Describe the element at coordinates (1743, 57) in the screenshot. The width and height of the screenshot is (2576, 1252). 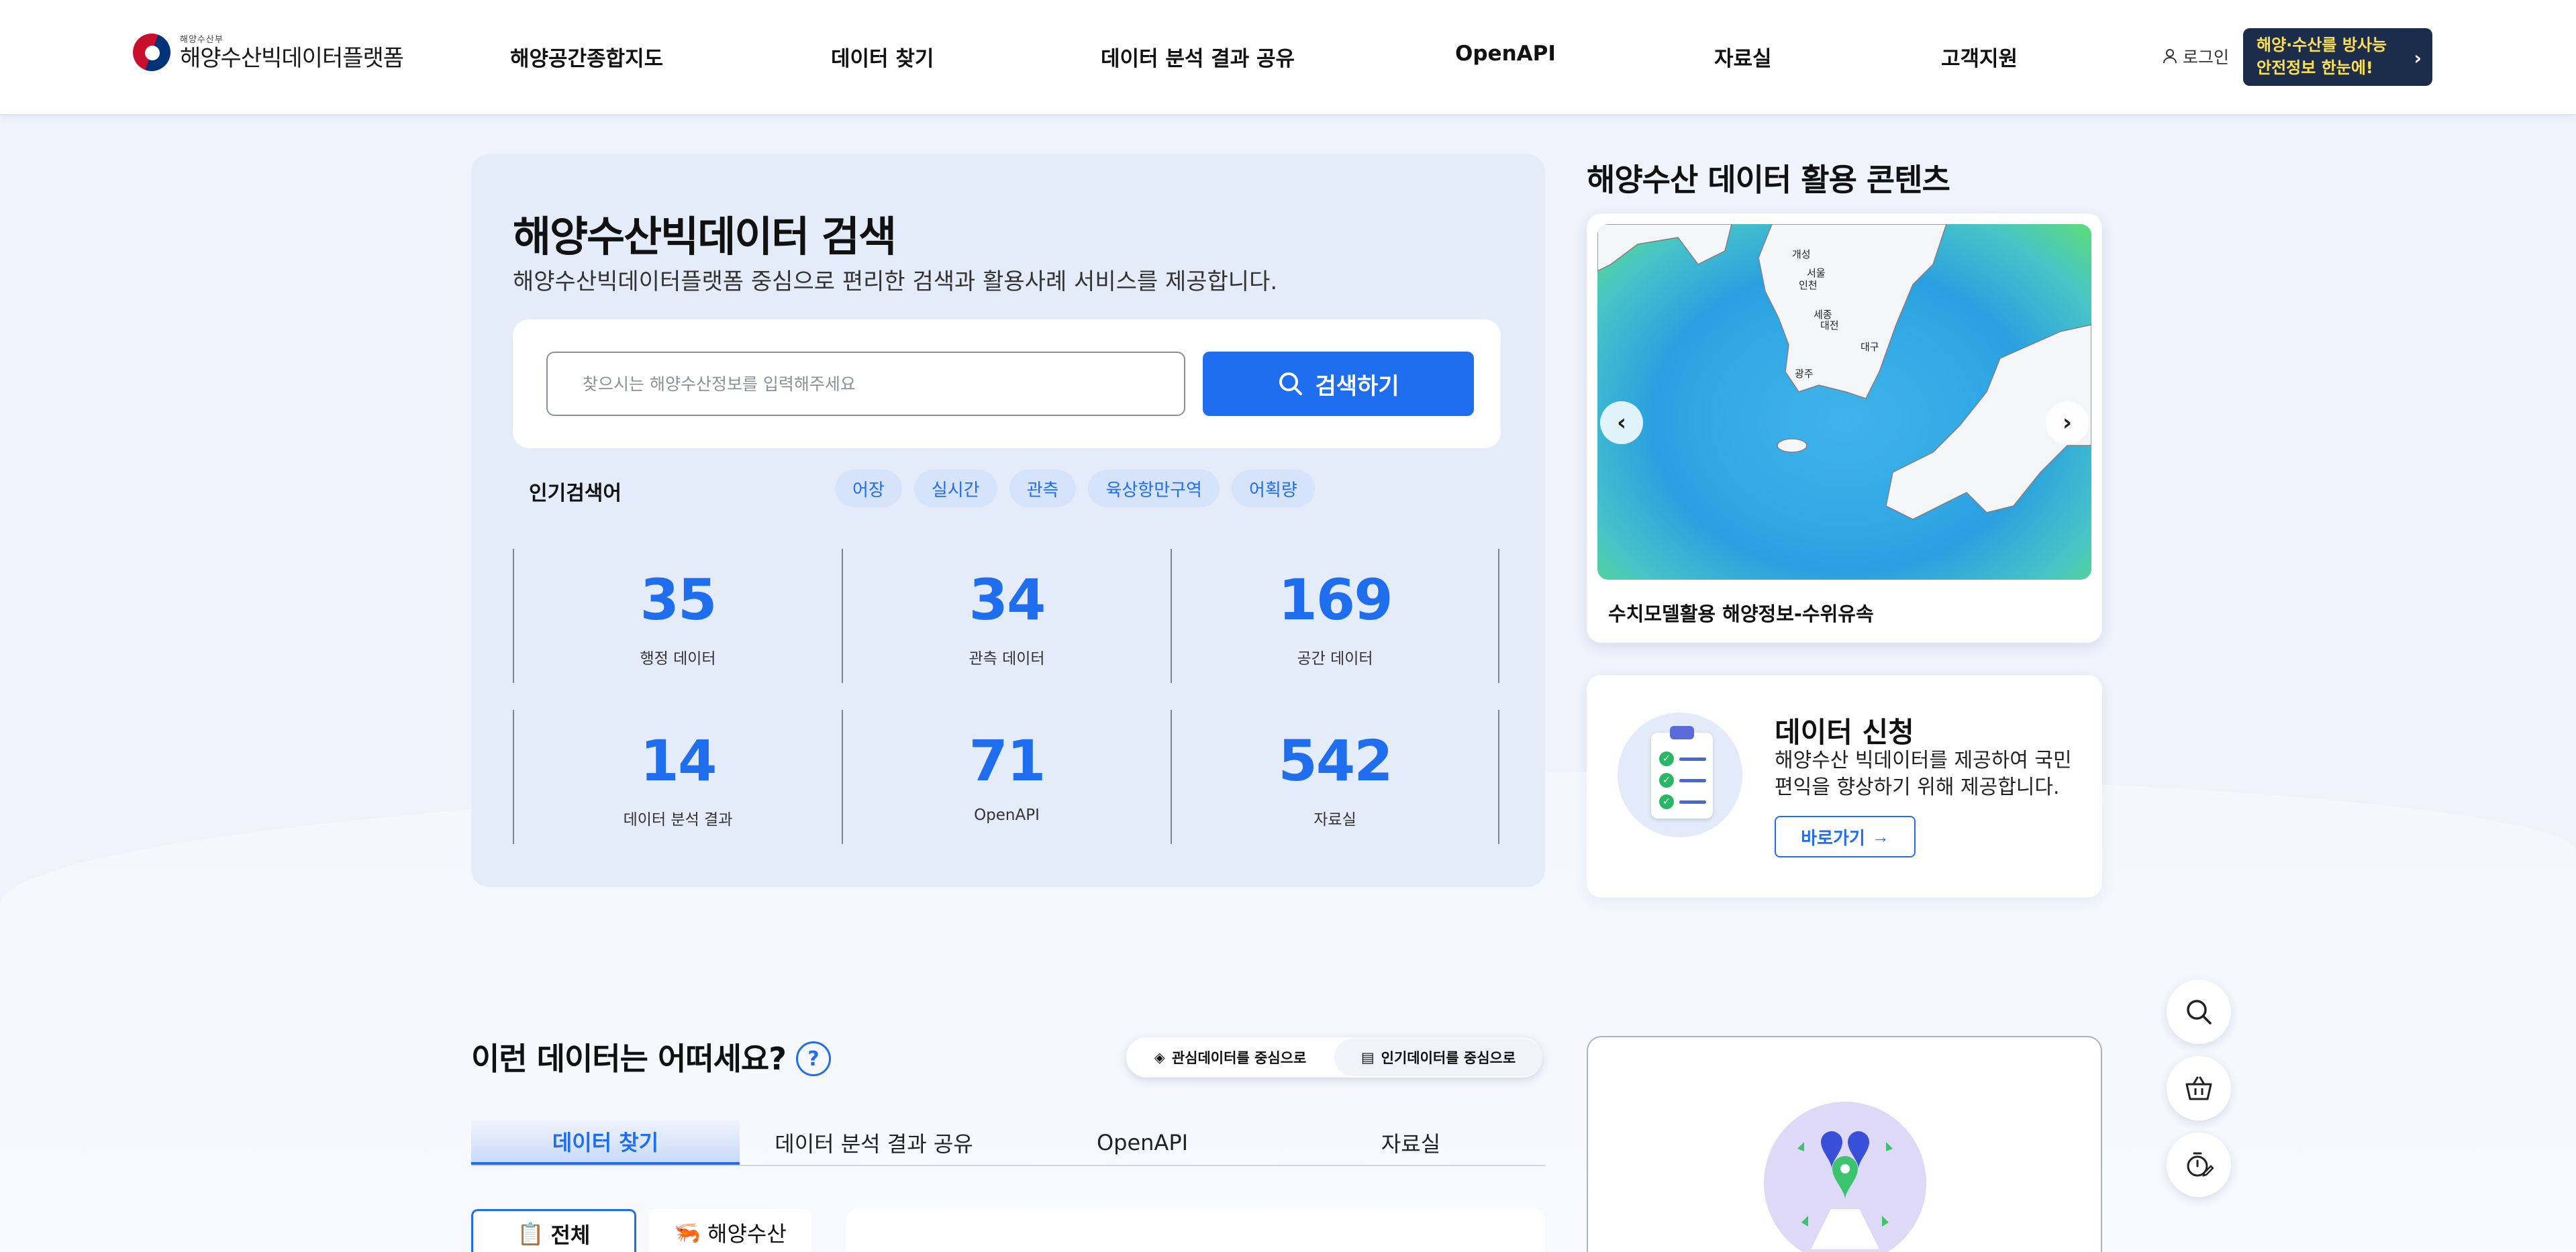
I see `nav-archive: 자료실` at that location.